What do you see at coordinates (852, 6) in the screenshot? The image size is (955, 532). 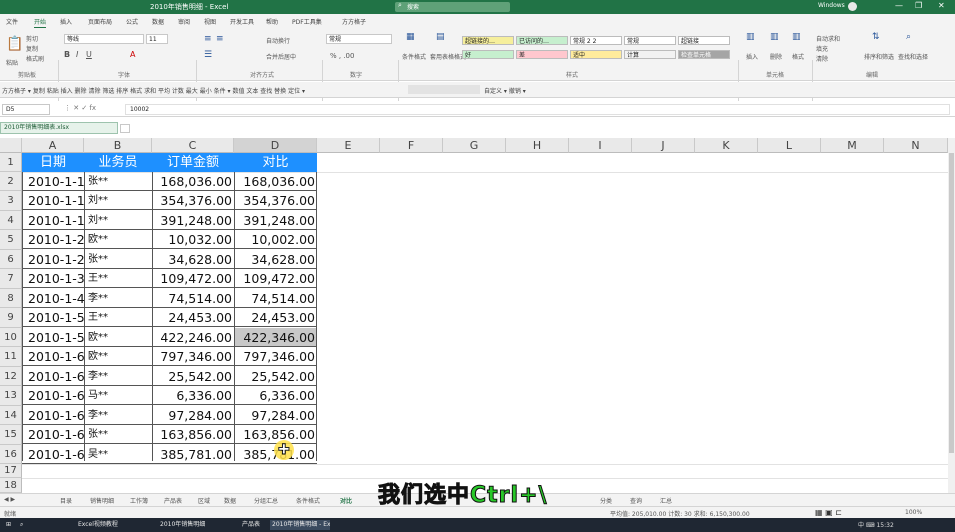 I see `avatar` at bounding box center [852, 6].